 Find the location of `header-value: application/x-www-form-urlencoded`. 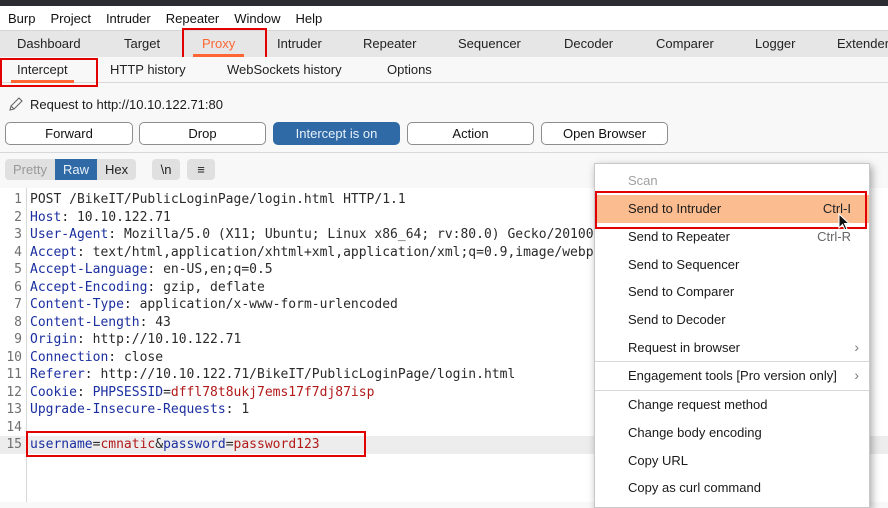

header-value: application/x-www-form-urlencoded is located at coordinates (268, 304).